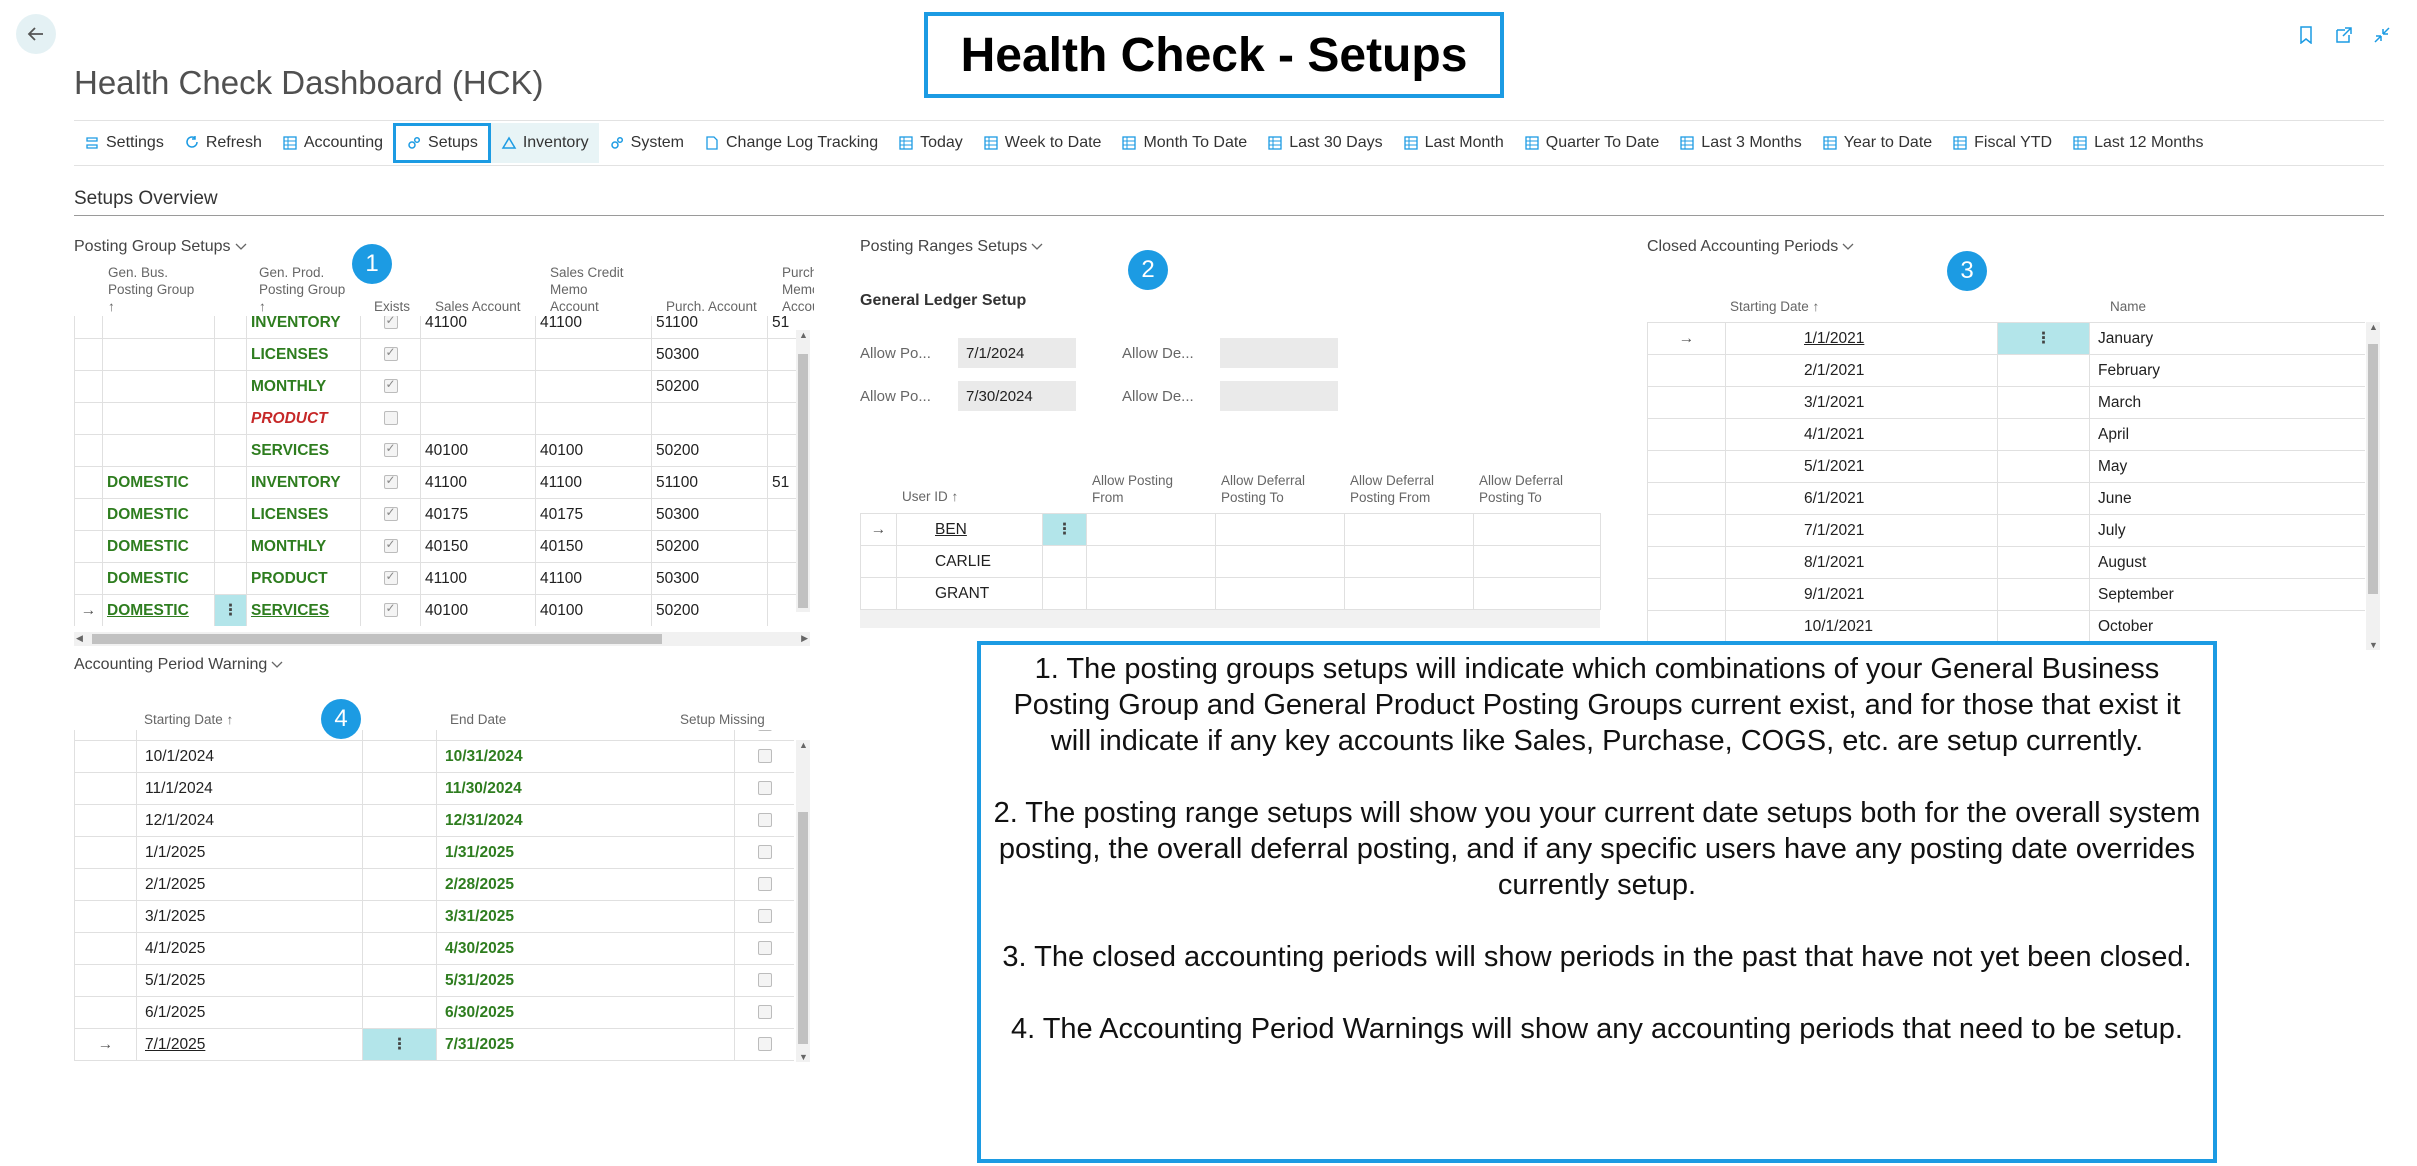 The height and width of the screenshot is (1166, 2417). Describe the element at coordinates (303, 610) in the screenshot. I see `gen-prod-cell: SERVICES` at that location.